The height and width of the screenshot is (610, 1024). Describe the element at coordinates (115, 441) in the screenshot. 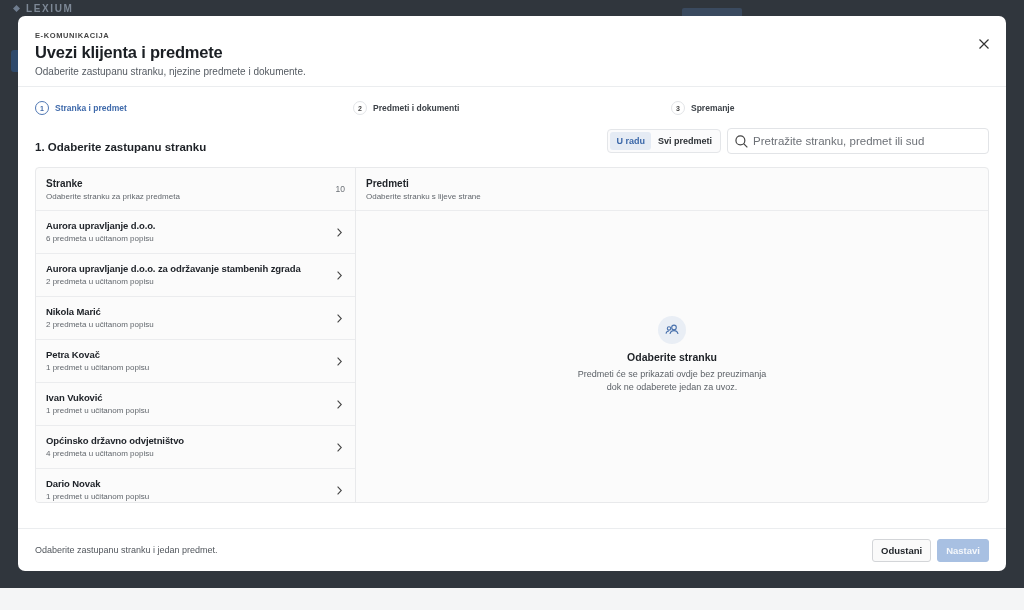

I see `client-name: Općinsko državno odvjetništvo` at that location.